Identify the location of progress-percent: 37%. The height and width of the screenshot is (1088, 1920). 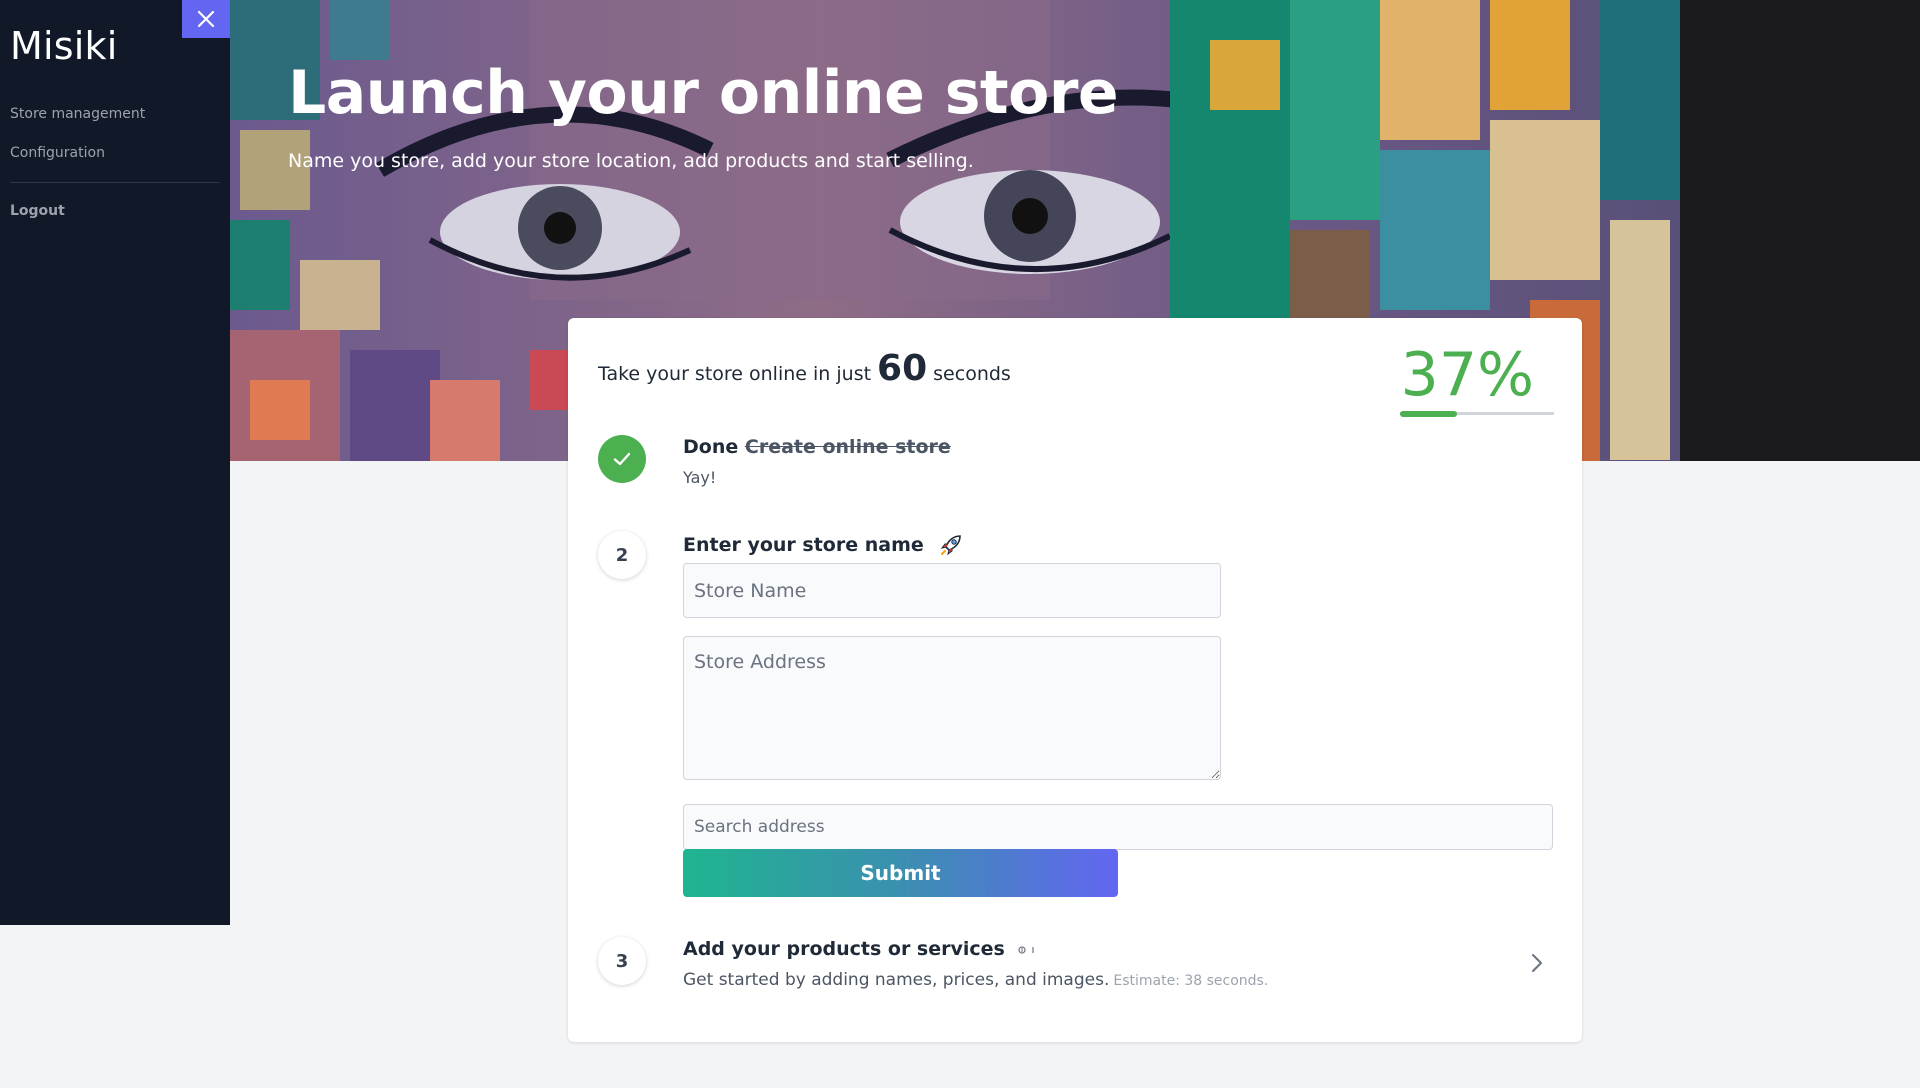
(1467, 375).